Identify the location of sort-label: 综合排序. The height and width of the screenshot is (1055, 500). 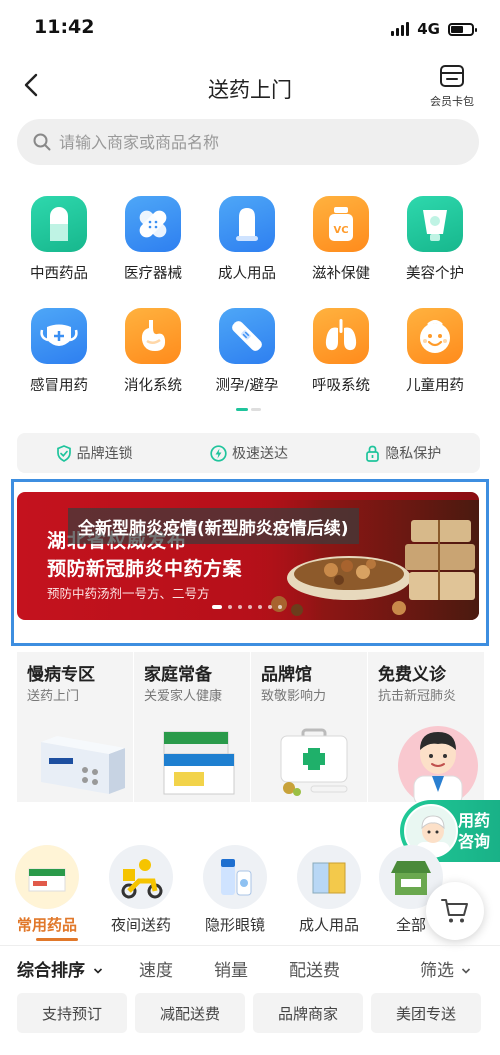
(51, 971).